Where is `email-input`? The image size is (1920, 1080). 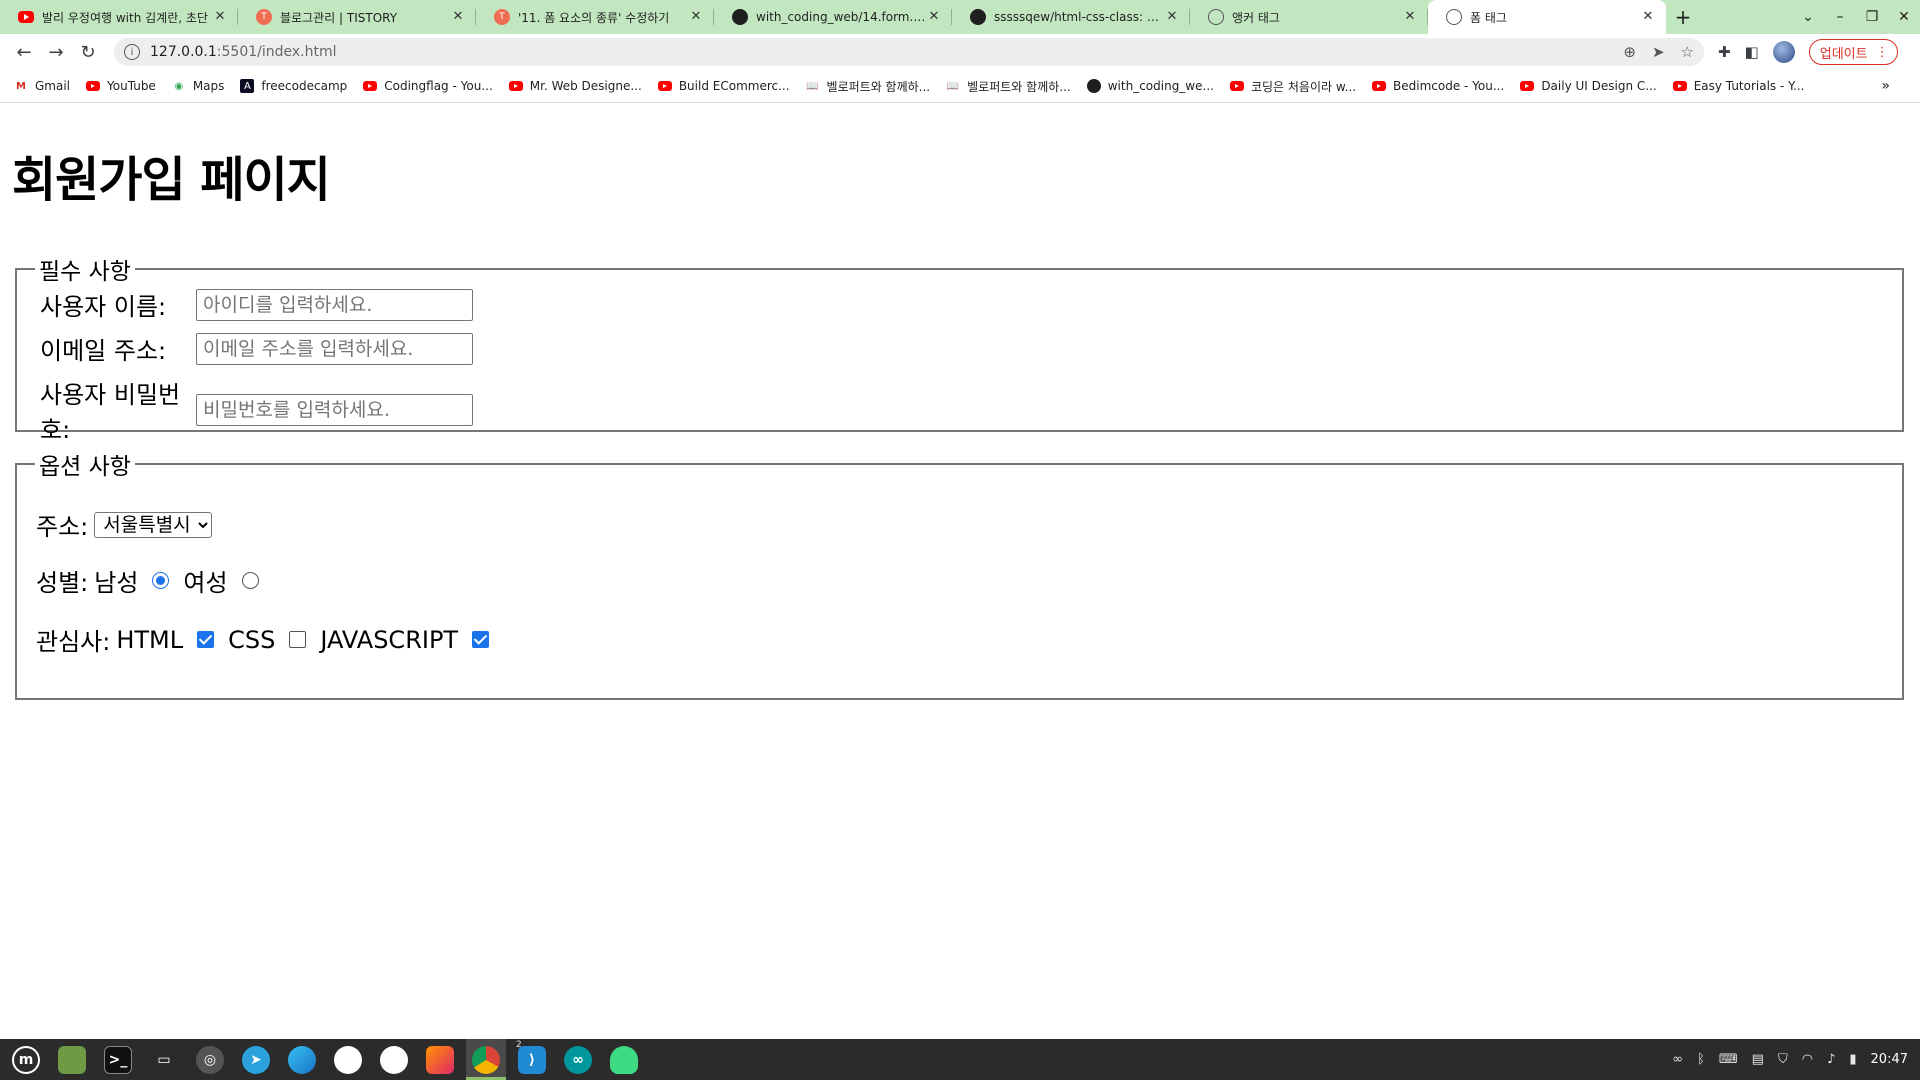
email-input is located at coordinates (334, 348).